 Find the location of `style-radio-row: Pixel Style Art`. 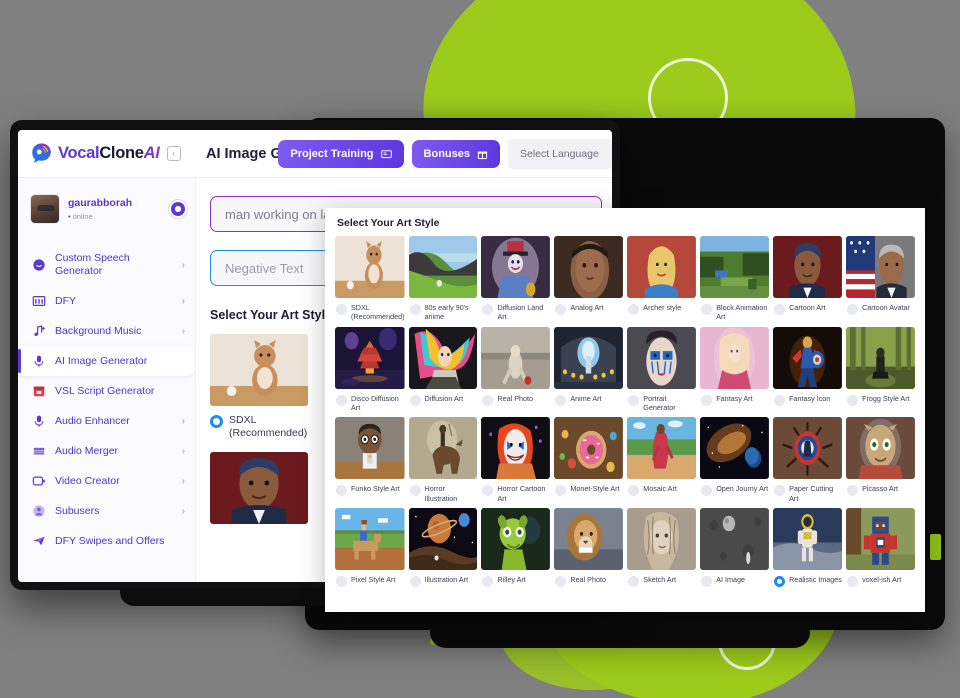

style-radio-row: Pixel Style Art is located at coordinates (370, 581).